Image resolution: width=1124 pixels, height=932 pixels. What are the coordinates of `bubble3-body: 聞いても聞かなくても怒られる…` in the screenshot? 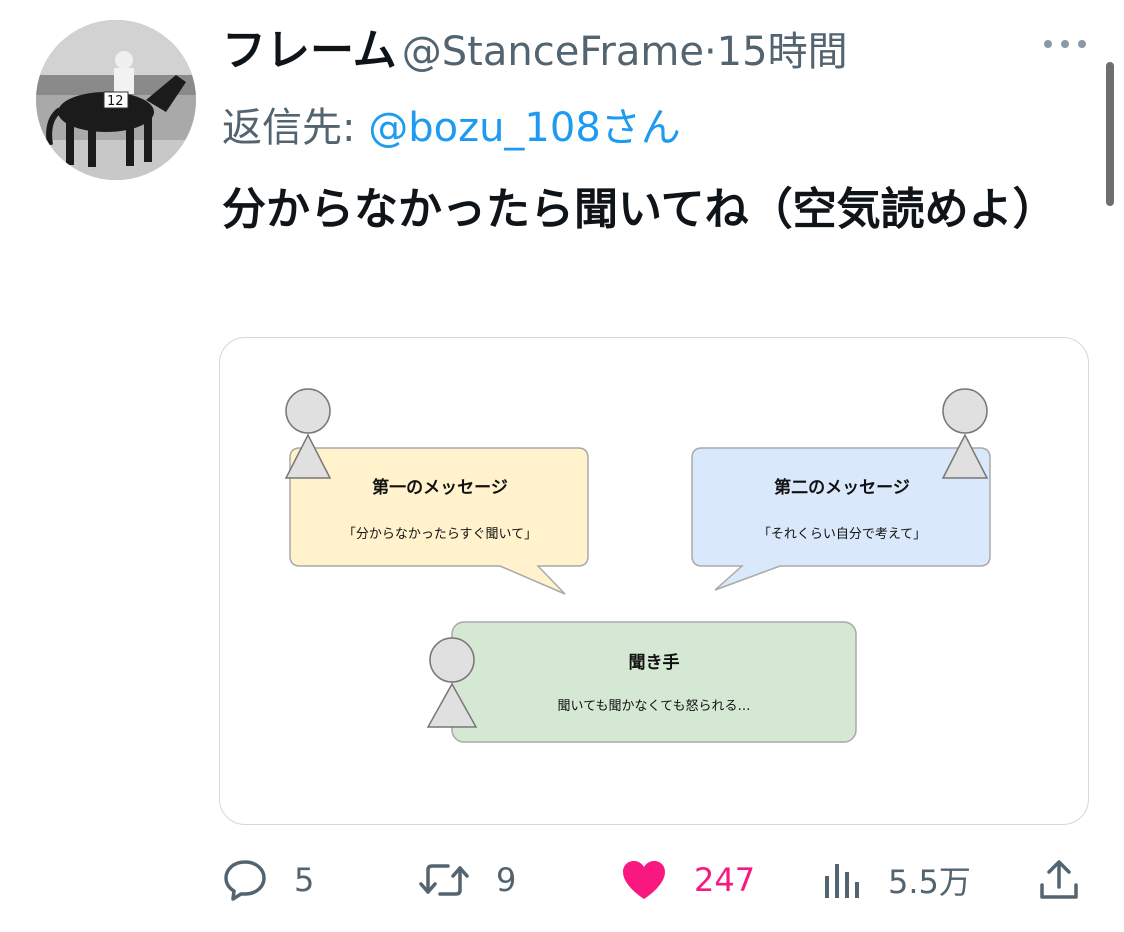 It's located at (654, 706).